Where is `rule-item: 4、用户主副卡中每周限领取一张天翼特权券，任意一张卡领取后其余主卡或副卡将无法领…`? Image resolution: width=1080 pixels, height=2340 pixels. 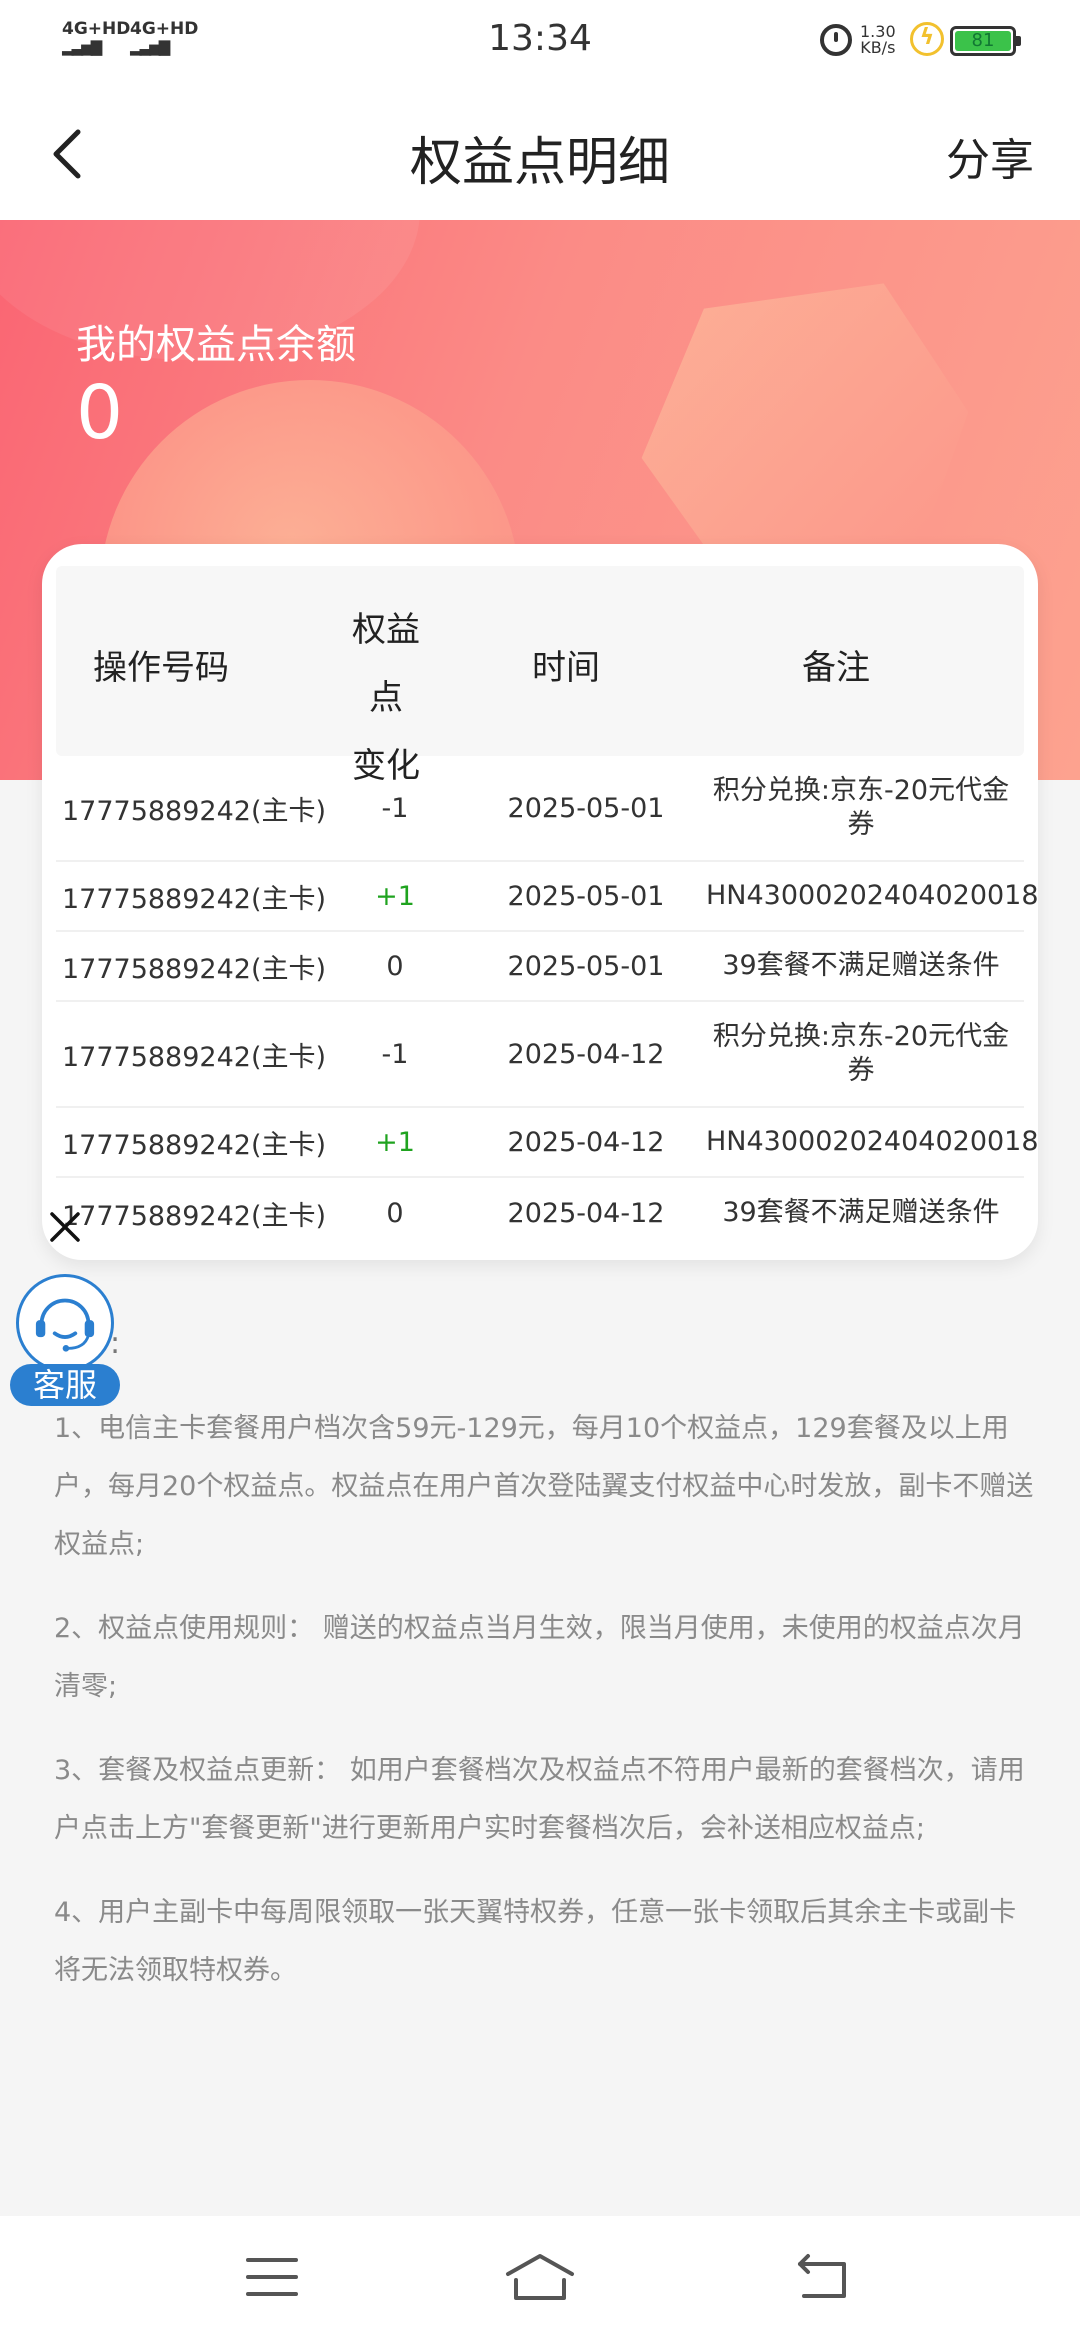 rule-item: 4、用户主副卡中每周限领取一张天翼特权券，任意一张卡领取后其余主卡或副卡将无法领… is located at coordinates (535, 1941).